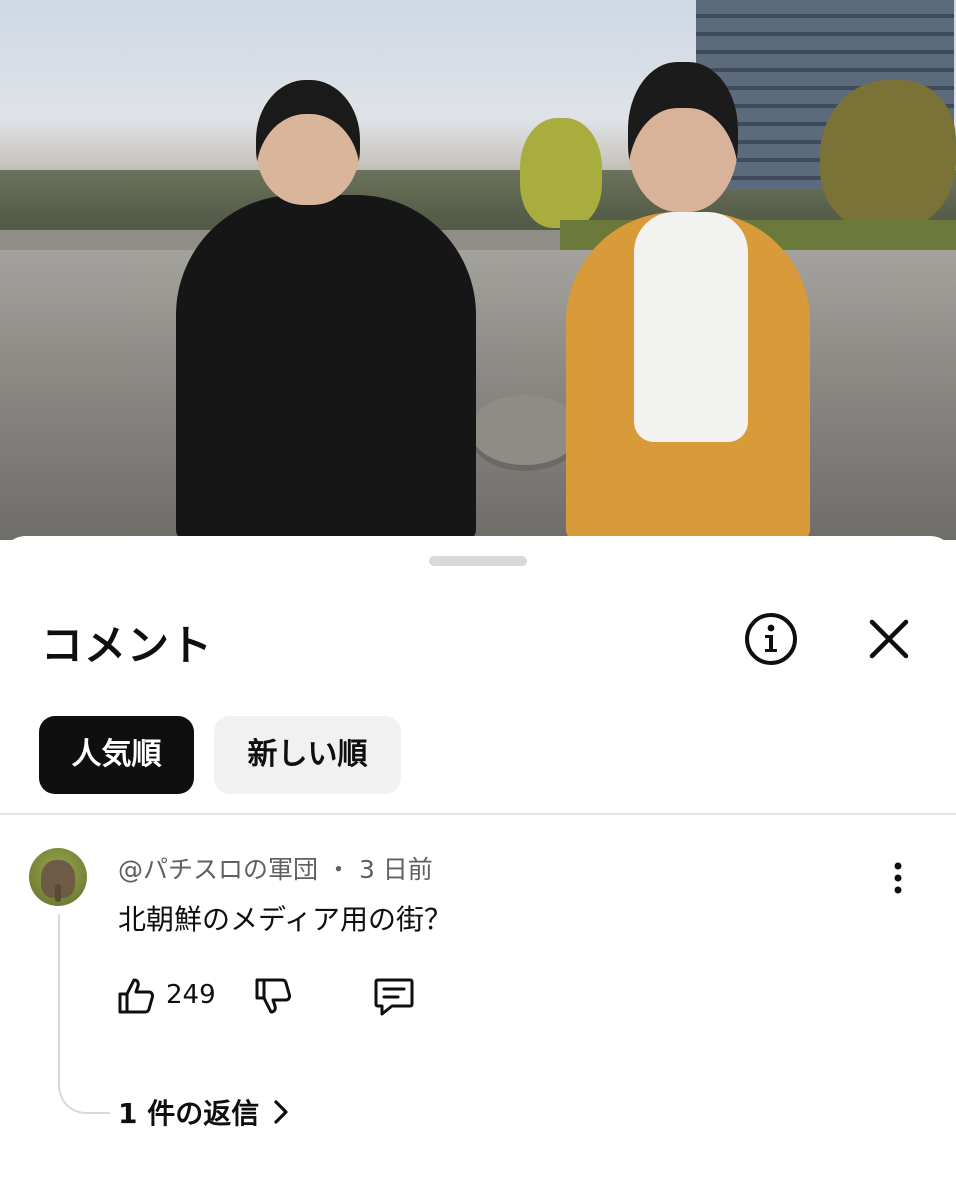 This screenshot has width=956, height=1200. I want to click on sort-chip-newest: 新しい順, so click(307, 755).